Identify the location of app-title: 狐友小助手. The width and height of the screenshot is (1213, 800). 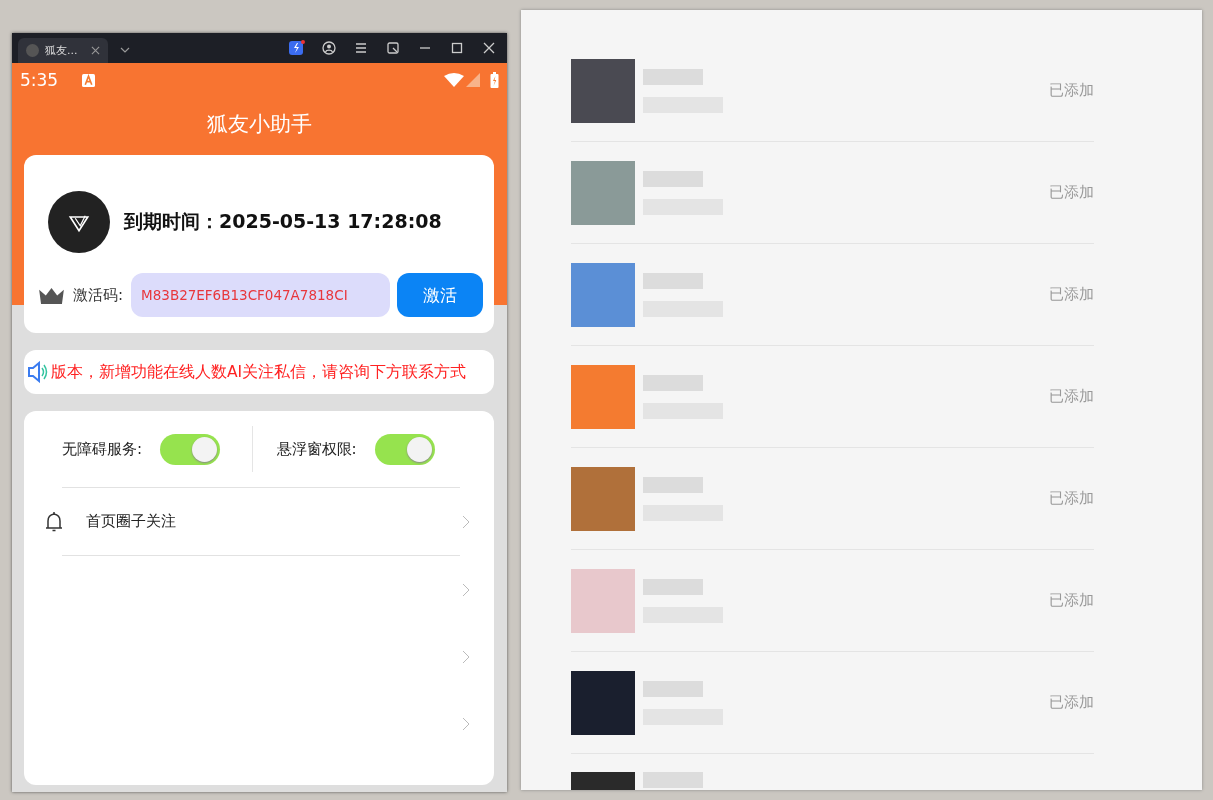
(259, 124).